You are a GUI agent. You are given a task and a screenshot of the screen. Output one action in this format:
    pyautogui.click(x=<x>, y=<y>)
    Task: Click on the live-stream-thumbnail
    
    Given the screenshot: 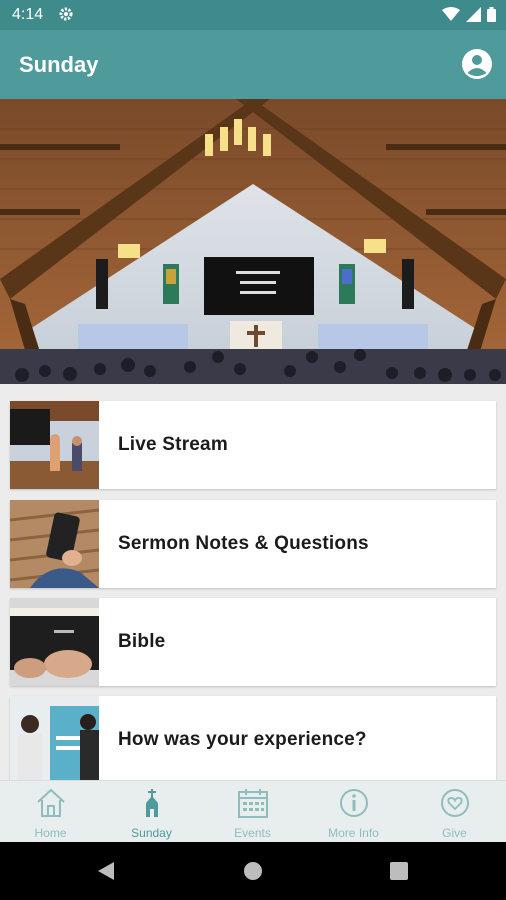 What is the action you would take?
    pyautogui.click(x=54, y=445)
    